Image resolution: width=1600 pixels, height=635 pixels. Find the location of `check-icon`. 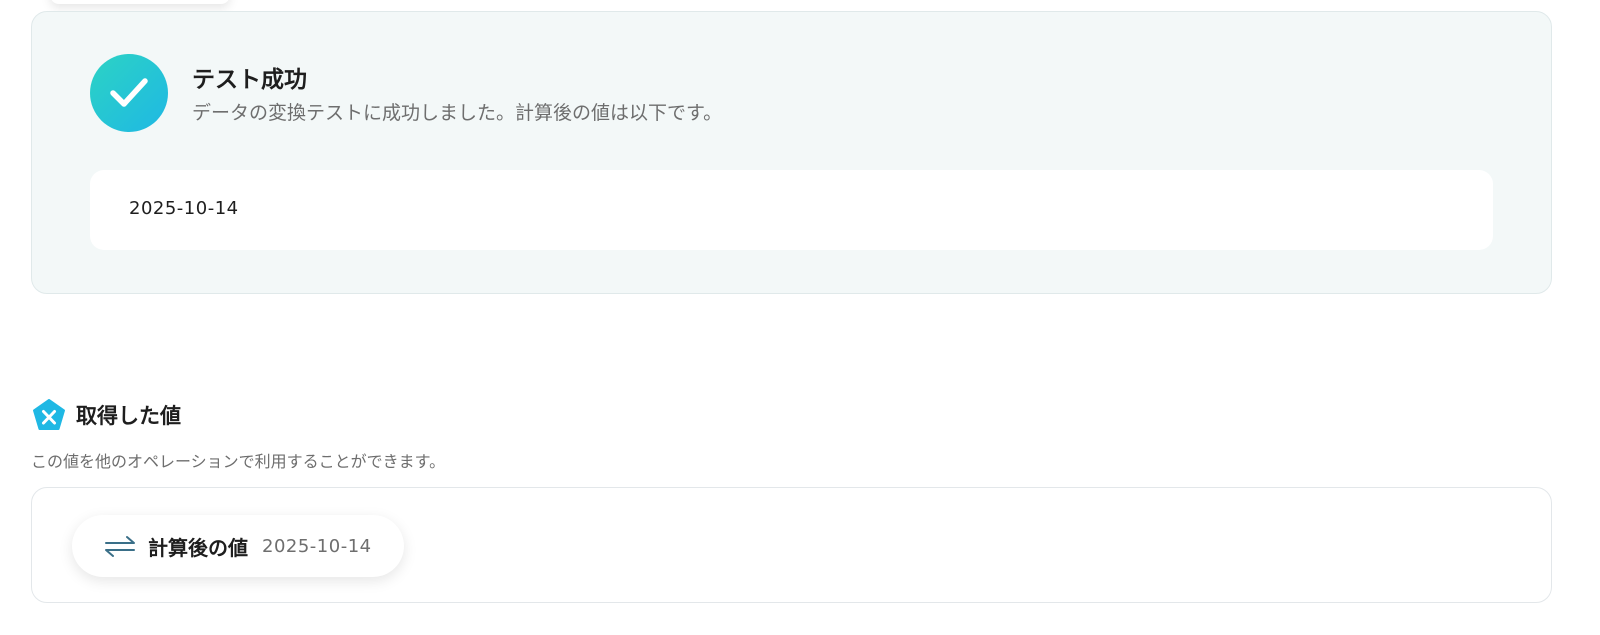

check-icon is located at coordinates (129, 93).